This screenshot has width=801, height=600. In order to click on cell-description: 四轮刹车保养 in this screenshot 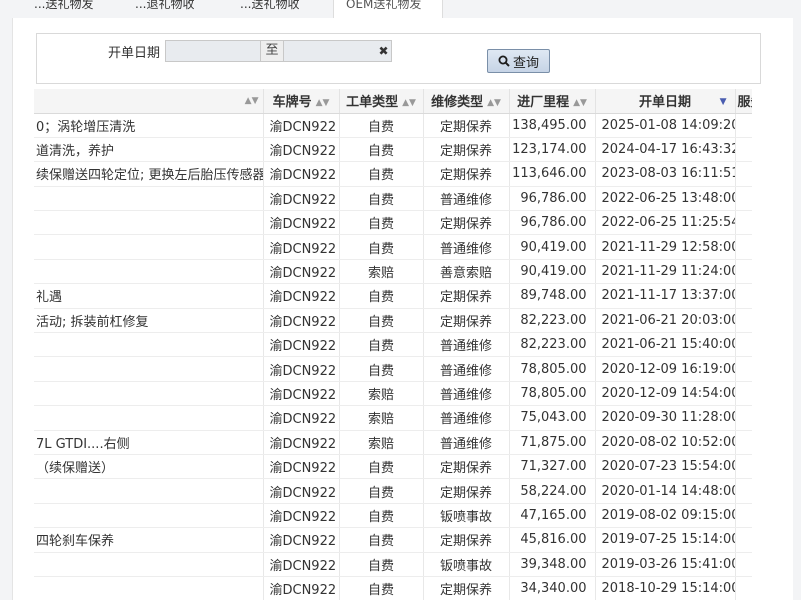, I will do `click(149, 540)`.